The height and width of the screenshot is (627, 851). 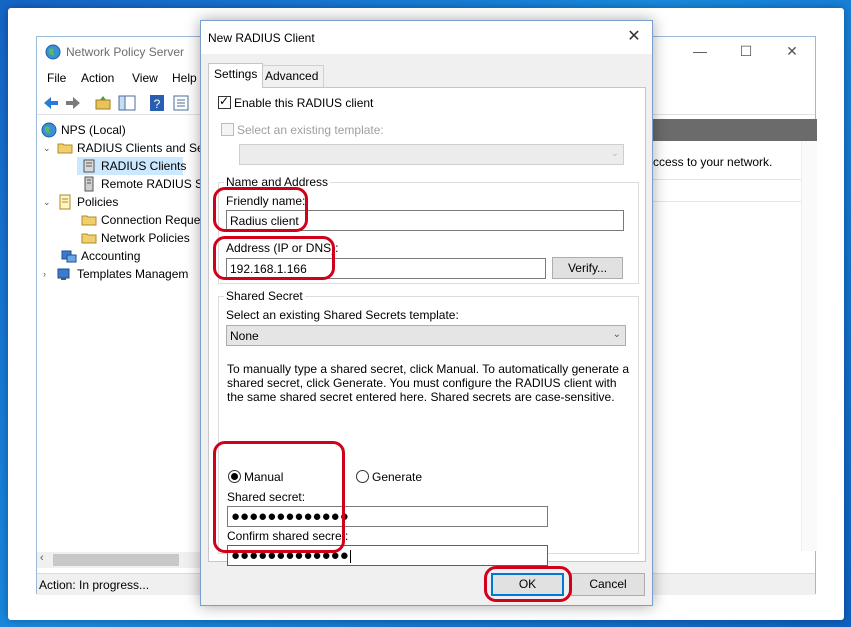 What do you see at coordinates (63, 274) in the screenshot?
I see `templates-icon` at bounding box center [63, 274].